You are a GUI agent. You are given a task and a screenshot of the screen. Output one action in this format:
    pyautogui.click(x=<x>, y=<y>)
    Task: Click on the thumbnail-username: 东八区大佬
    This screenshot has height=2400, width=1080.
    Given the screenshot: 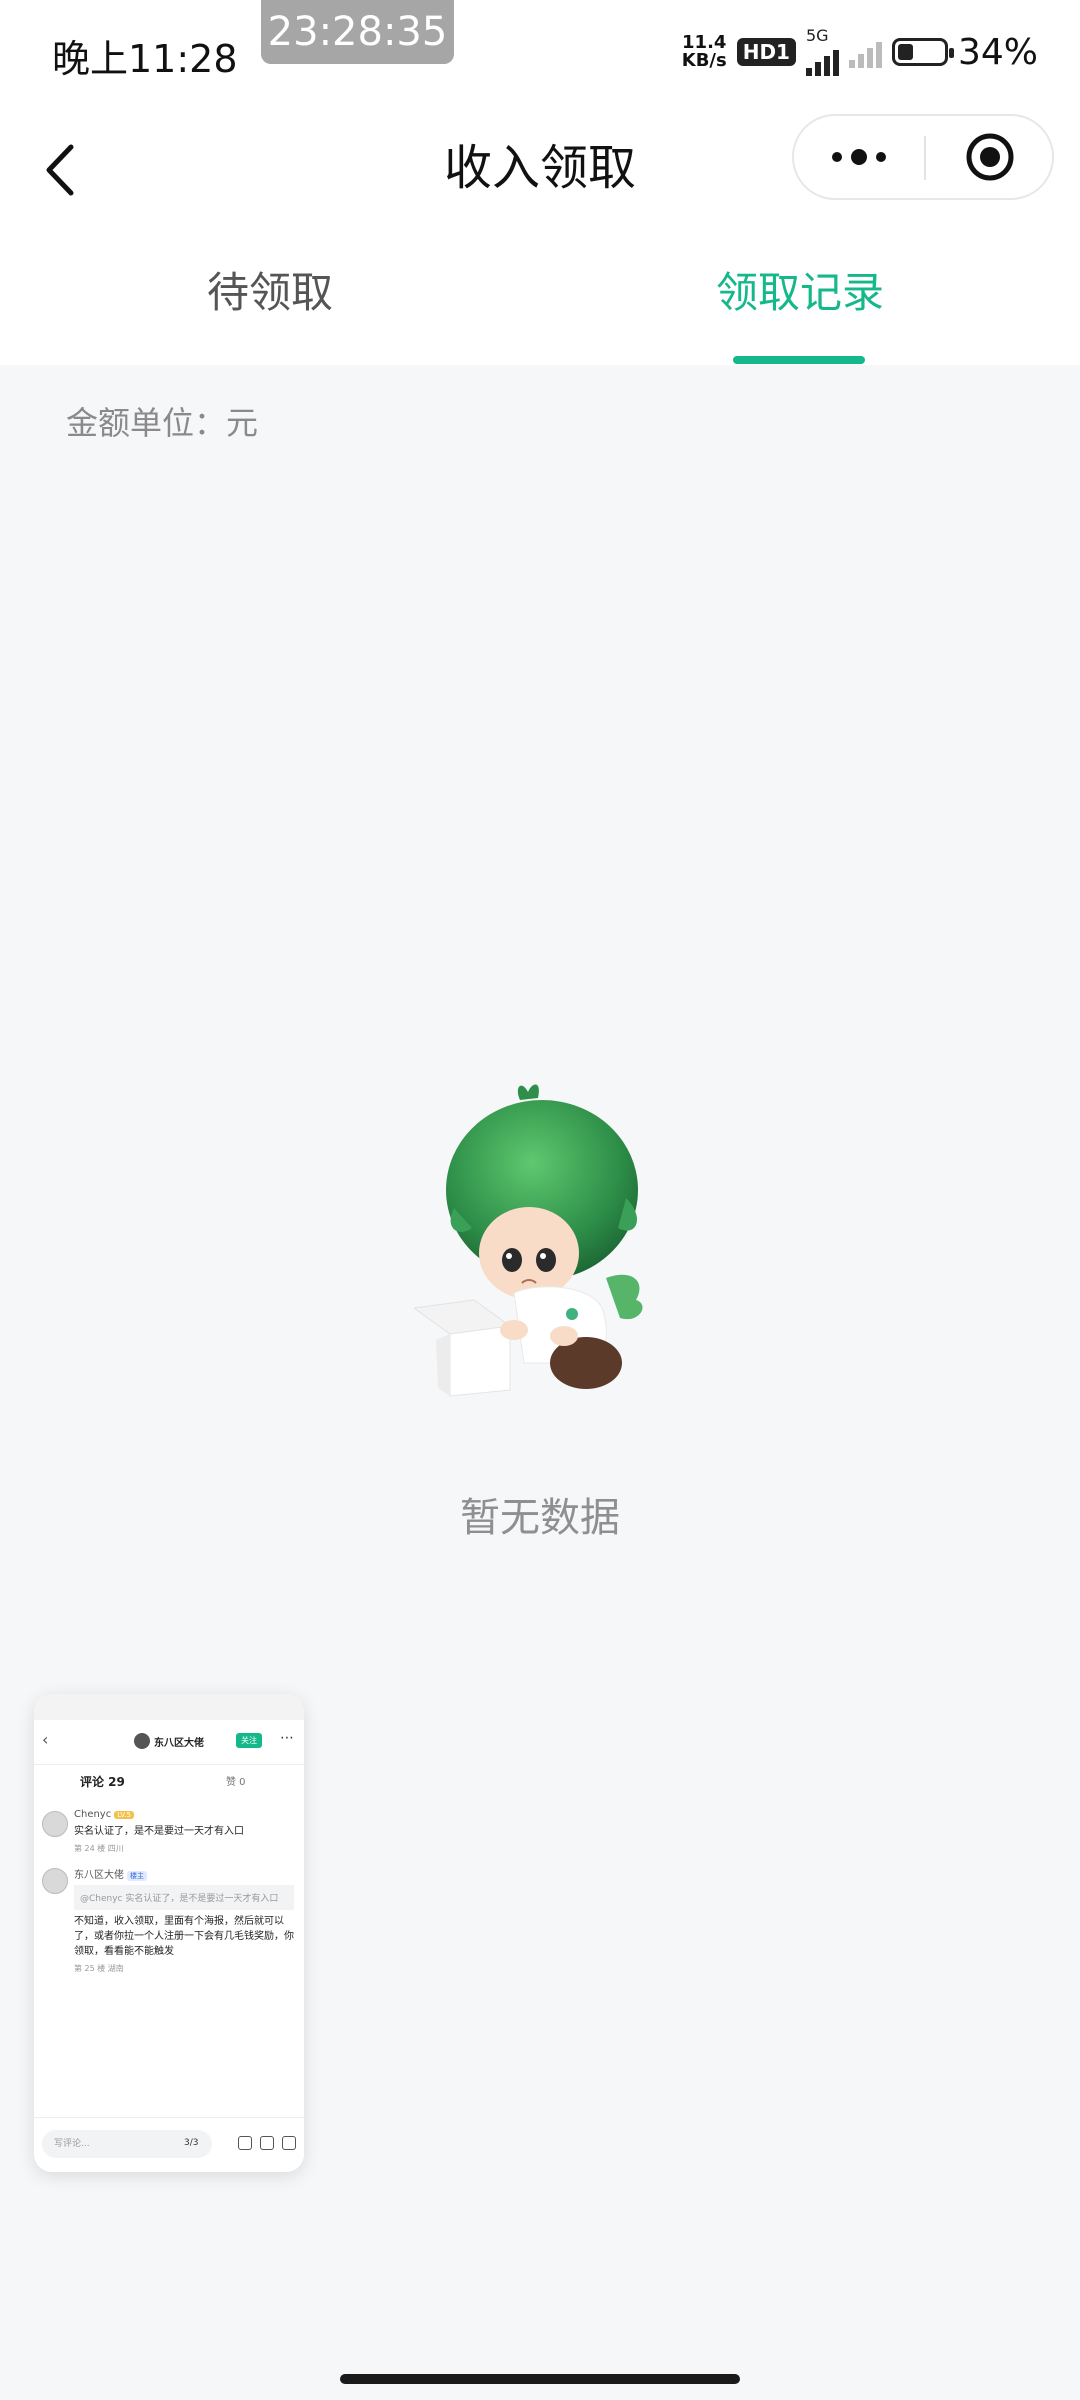 What is the action you would take?
    pyautogui.click(x=179, y=1743)
    